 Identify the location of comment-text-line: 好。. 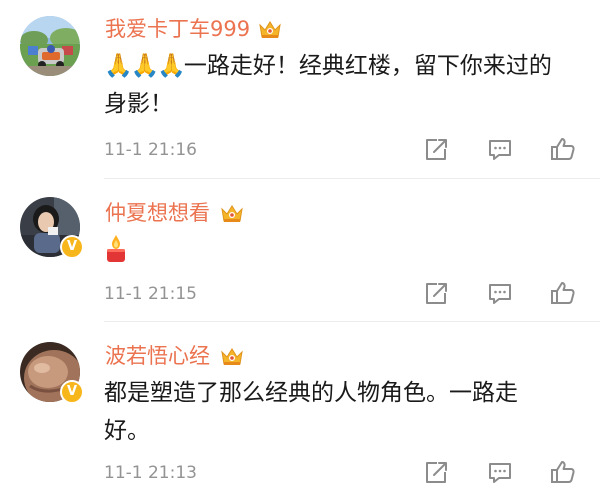
(127, 431).